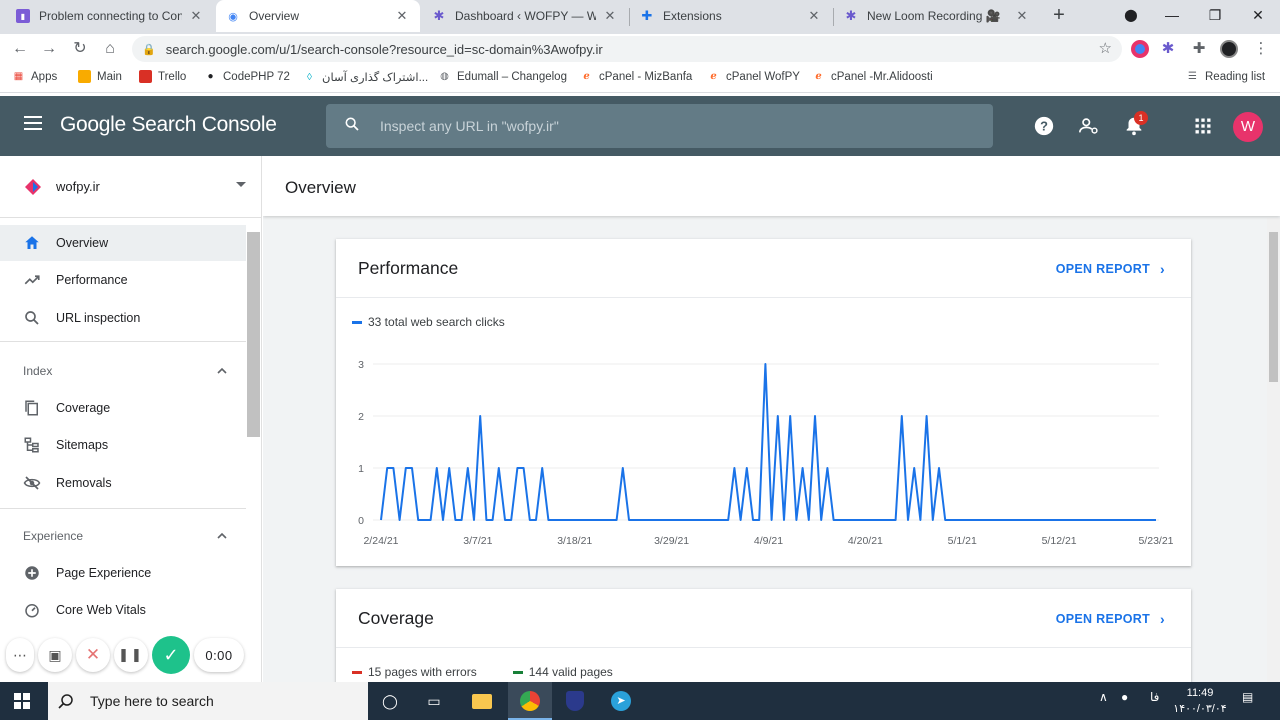 This screenshot has height=720, width=1280. Describe the element at coordinates (671, 541) in the screenshot. I see `x-tick-label: 3/29/21` at that location.